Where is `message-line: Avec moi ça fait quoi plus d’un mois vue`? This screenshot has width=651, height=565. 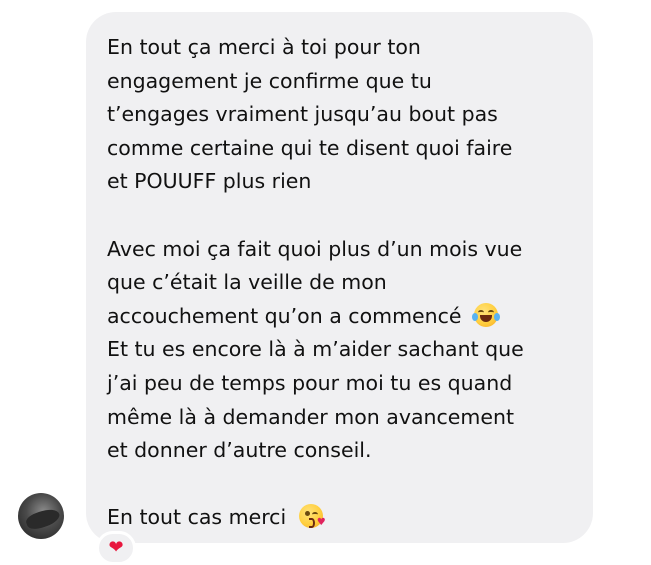
message-line: Avec moi ça fait quoi plus d’un mois vue is located at coordinates (315, 248).